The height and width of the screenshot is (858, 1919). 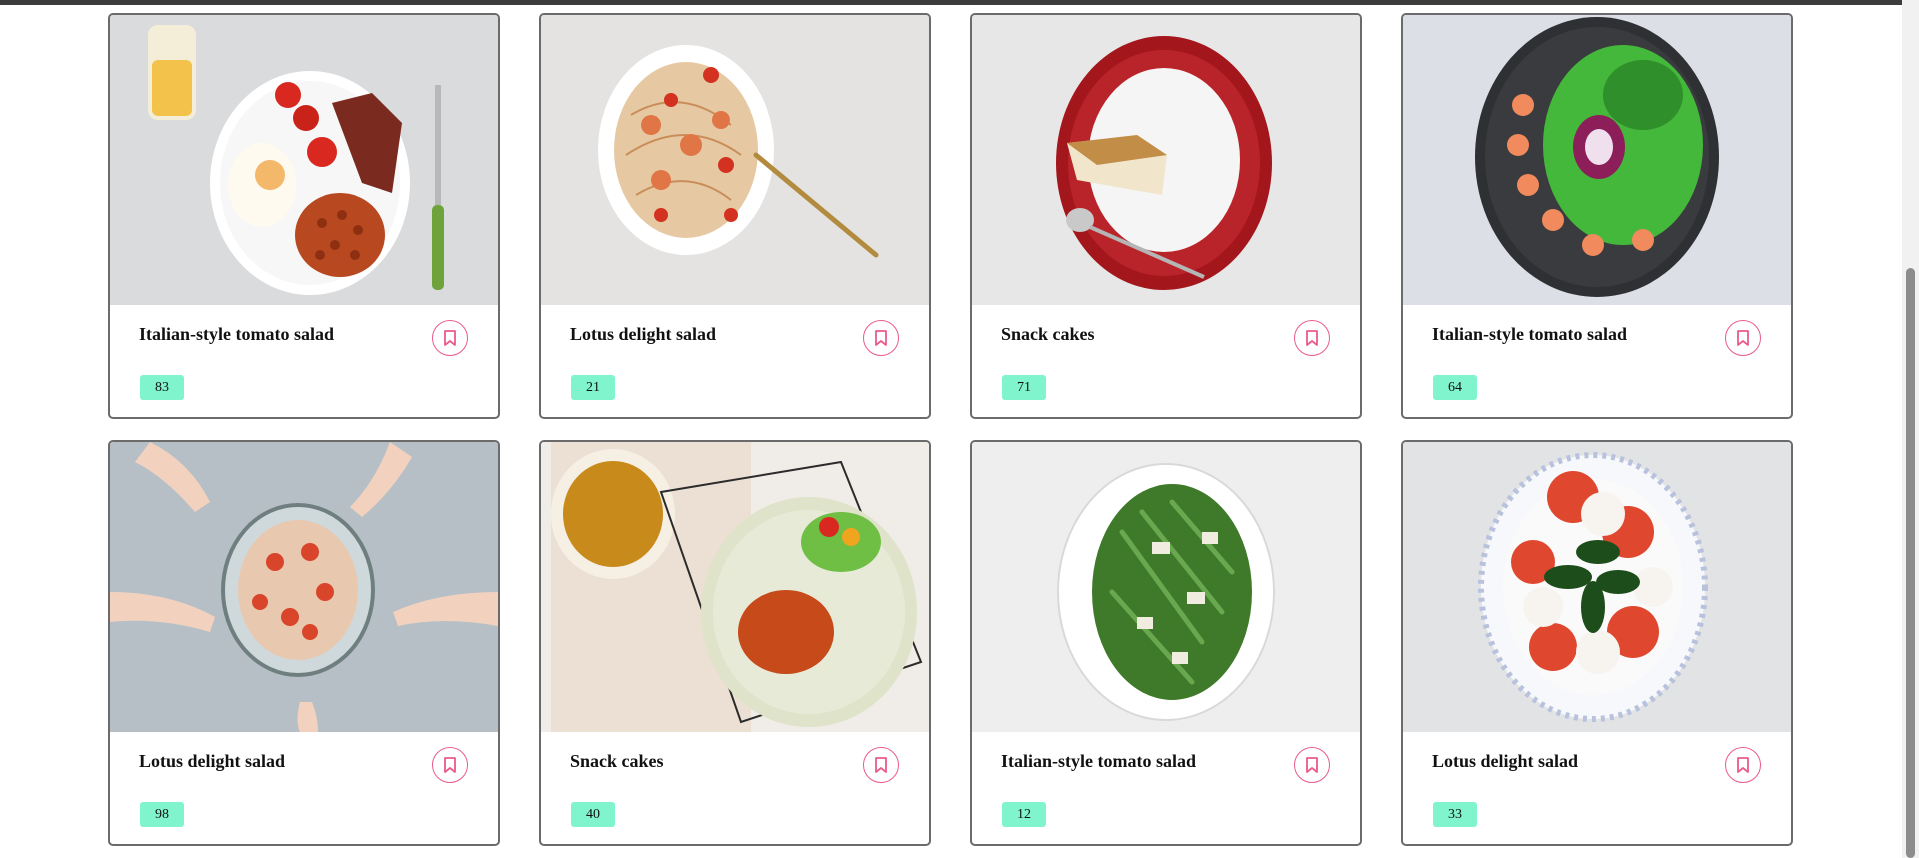 What do you see at coordinates (593, 814) in the screenshot?
I see `recipe-count-badge: 40` at bounding box center [593, 814].